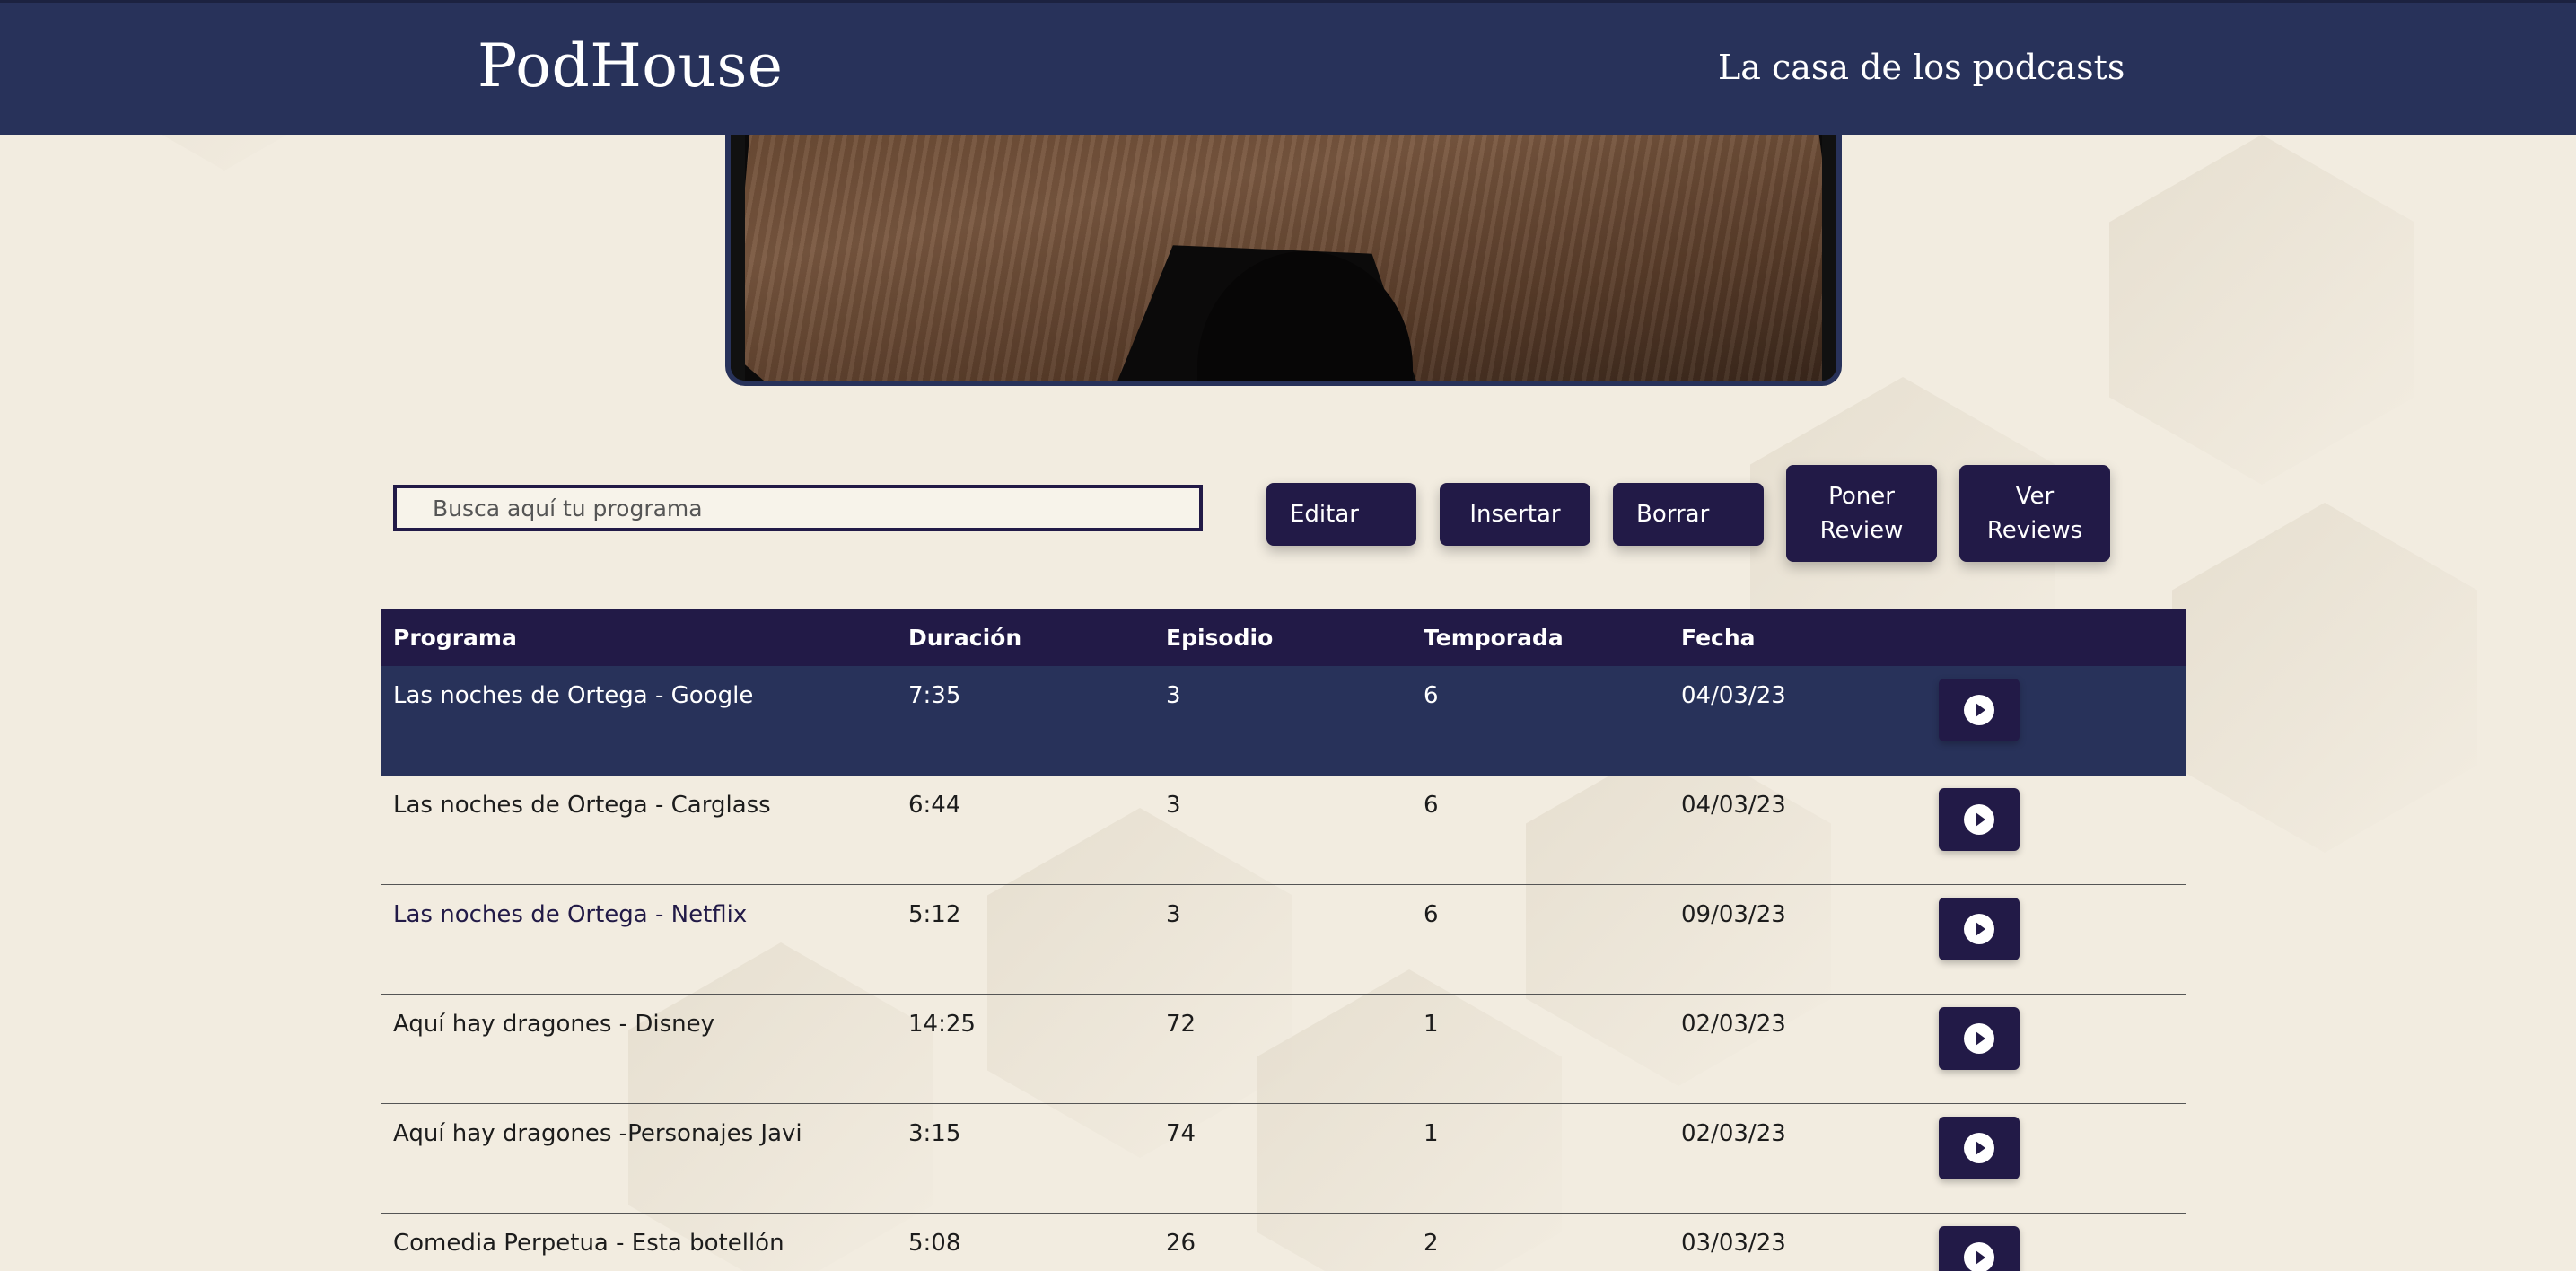 The height and width of the screenshot is (1271, 2576). I want to click on search-box, so click(798, 508).